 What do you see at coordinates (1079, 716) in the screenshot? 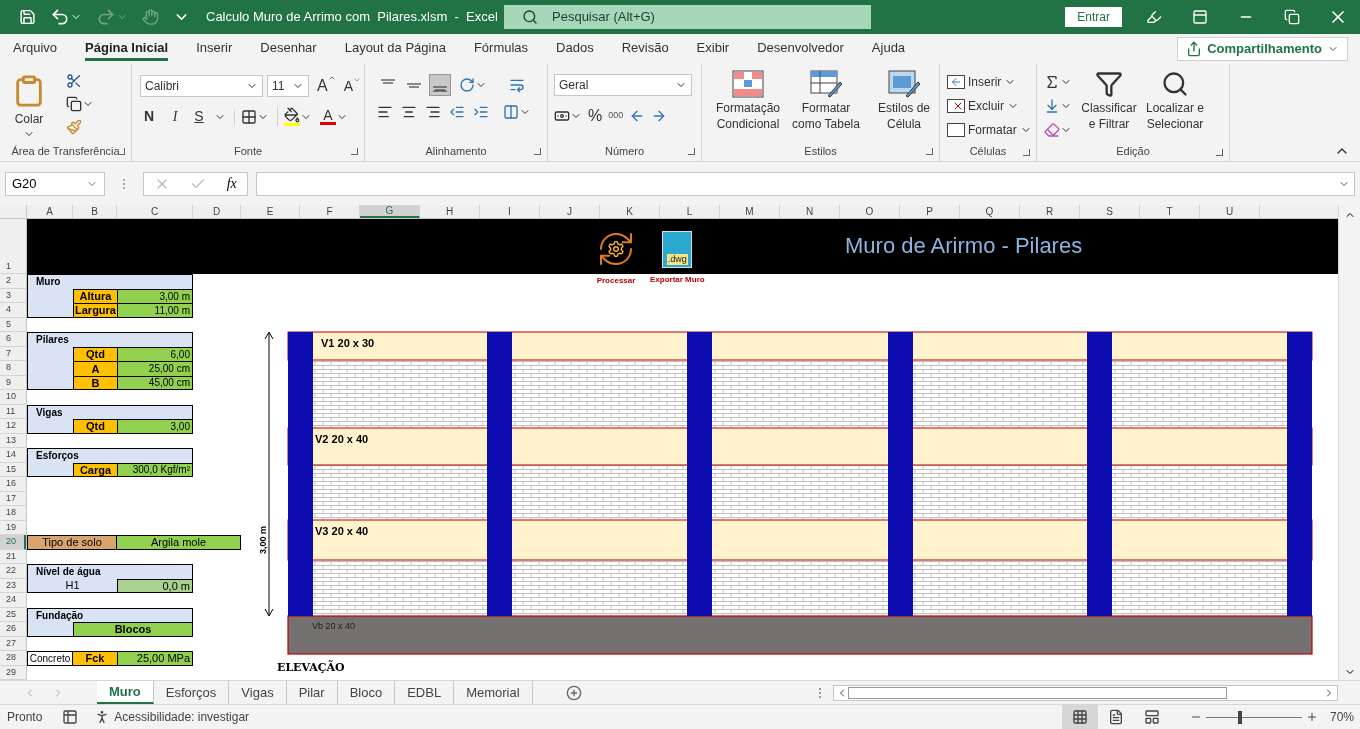
I see `view-button` at bounding box center [1079, 716].